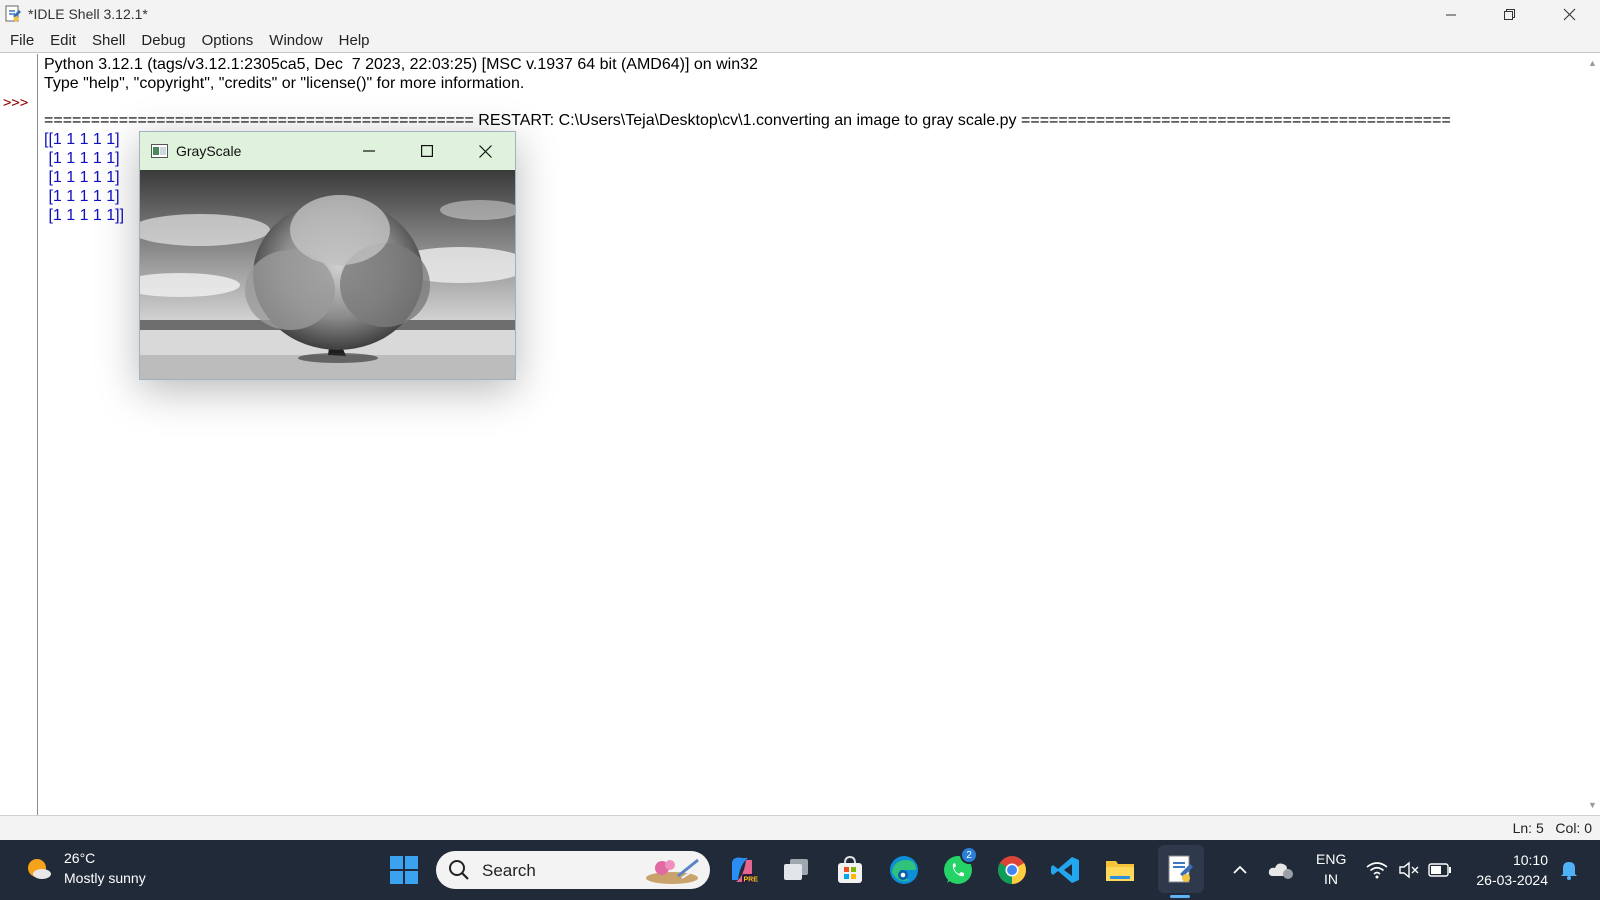 The height and width of the screenshot is (900, 1600). What do you see at coordinates (751, 880) in the screenshot?
I see `svg-text: PRE` at bounding box center [751, 880].